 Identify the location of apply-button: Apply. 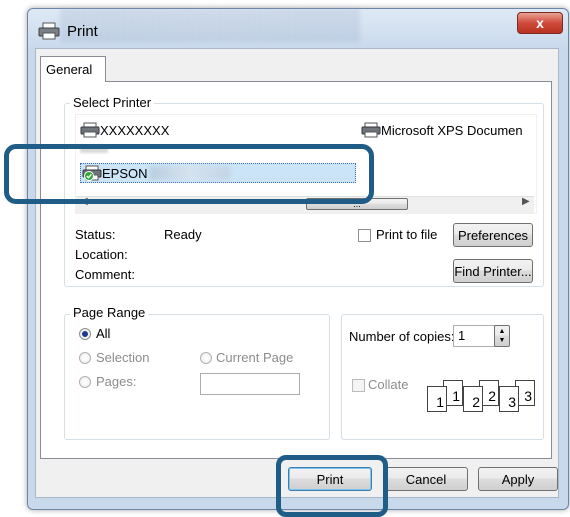
(518, 479).